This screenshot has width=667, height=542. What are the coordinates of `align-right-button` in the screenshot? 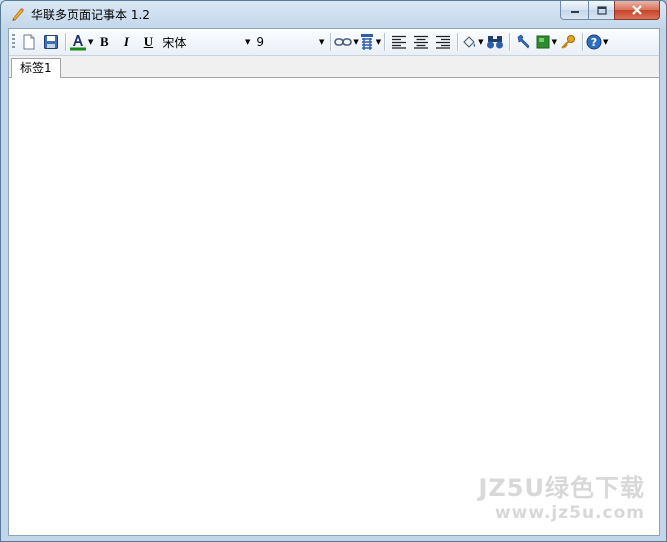 It's located at (443, 42).